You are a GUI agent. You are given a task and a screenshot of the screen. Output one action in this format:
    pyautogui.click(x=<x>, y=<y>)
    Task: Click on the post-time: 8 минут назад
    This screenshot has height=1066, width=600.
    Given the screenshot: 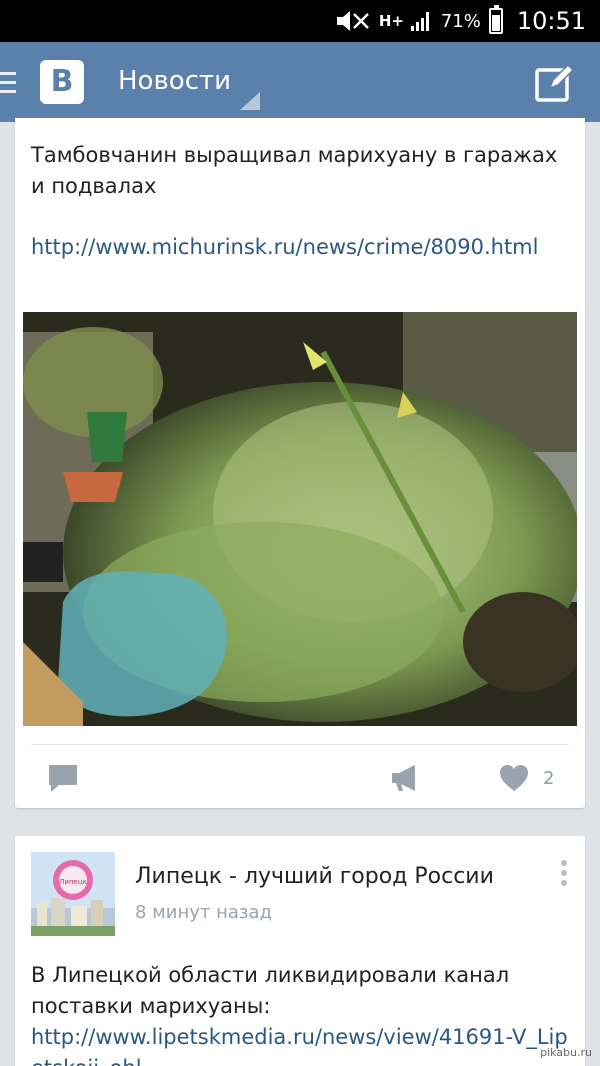 What is the action you would take?
    pyautogui.click(x=203, y=912)
    